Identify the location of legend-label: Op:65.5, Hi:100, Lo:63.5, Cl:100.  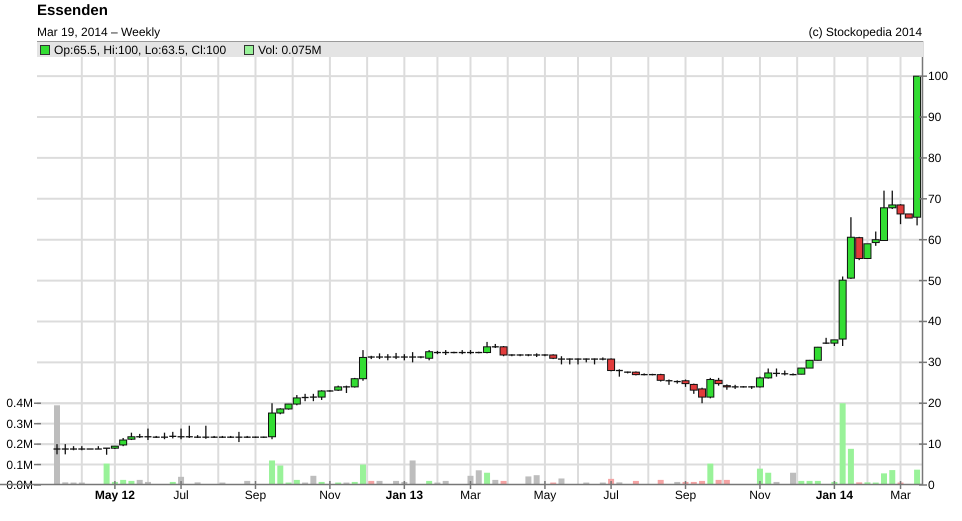
(140, 49).